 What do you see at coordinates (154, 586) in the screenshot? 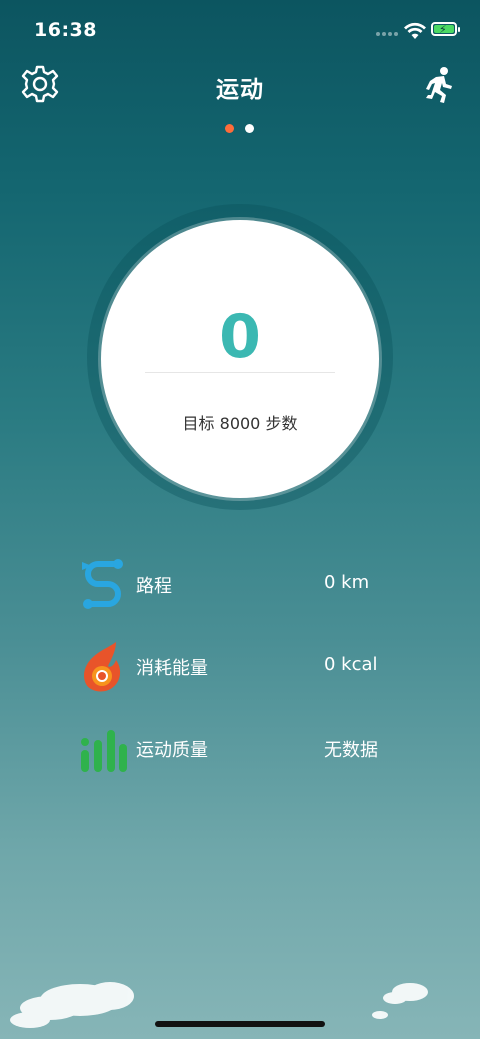
I see `distance-label: 路程` at bounding box center [154, 586].